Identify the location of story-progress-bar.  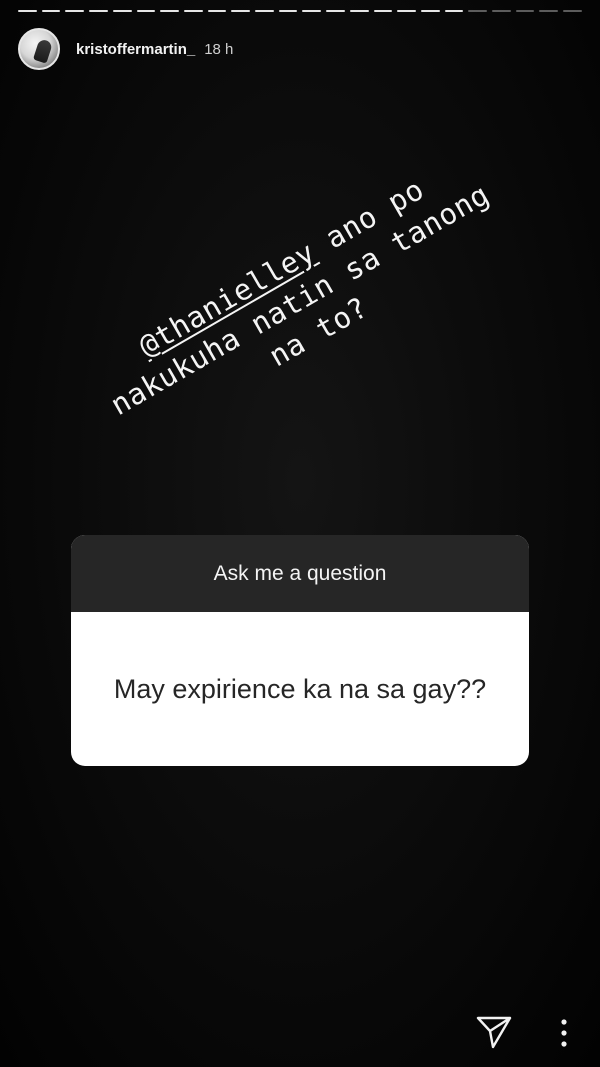
(300, 11).